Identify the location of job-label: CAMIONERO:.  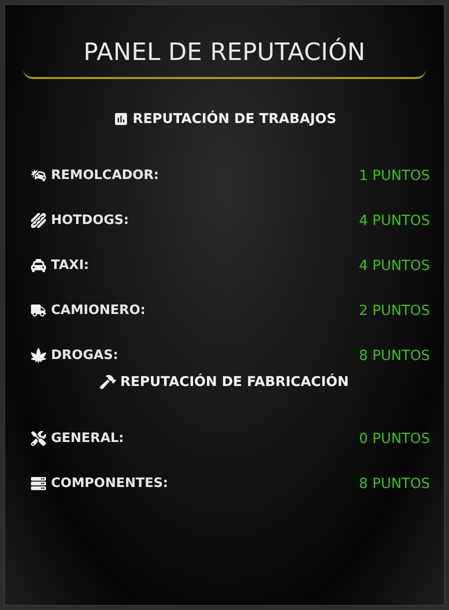
(98, 310).